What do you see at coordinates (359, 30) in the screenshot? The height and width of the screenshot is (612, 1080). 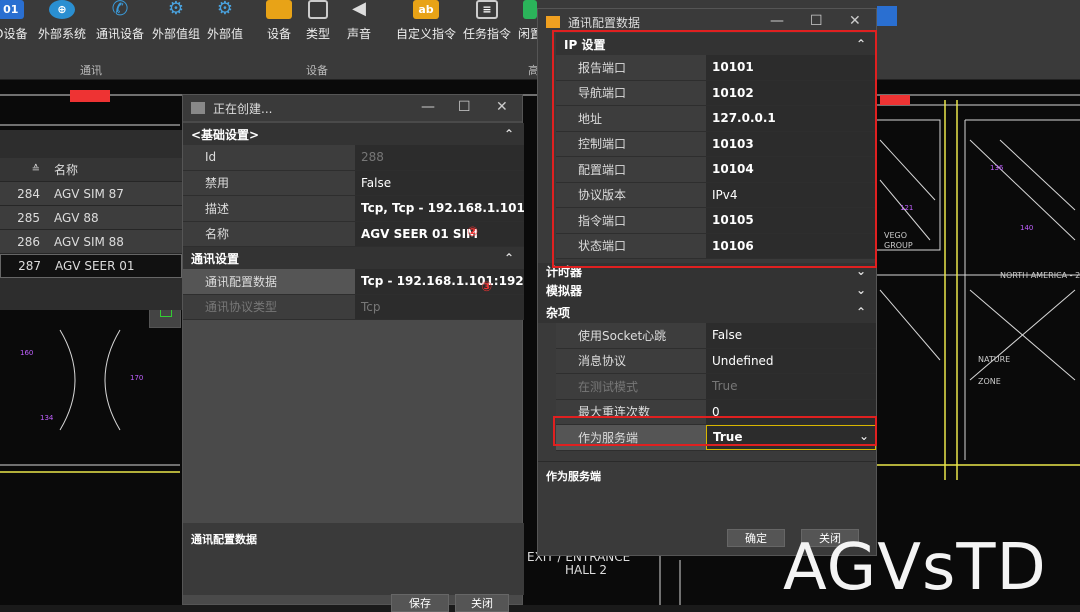 I see `ribbon-sound: ◀ 声音` at bounding box center [359, 30].